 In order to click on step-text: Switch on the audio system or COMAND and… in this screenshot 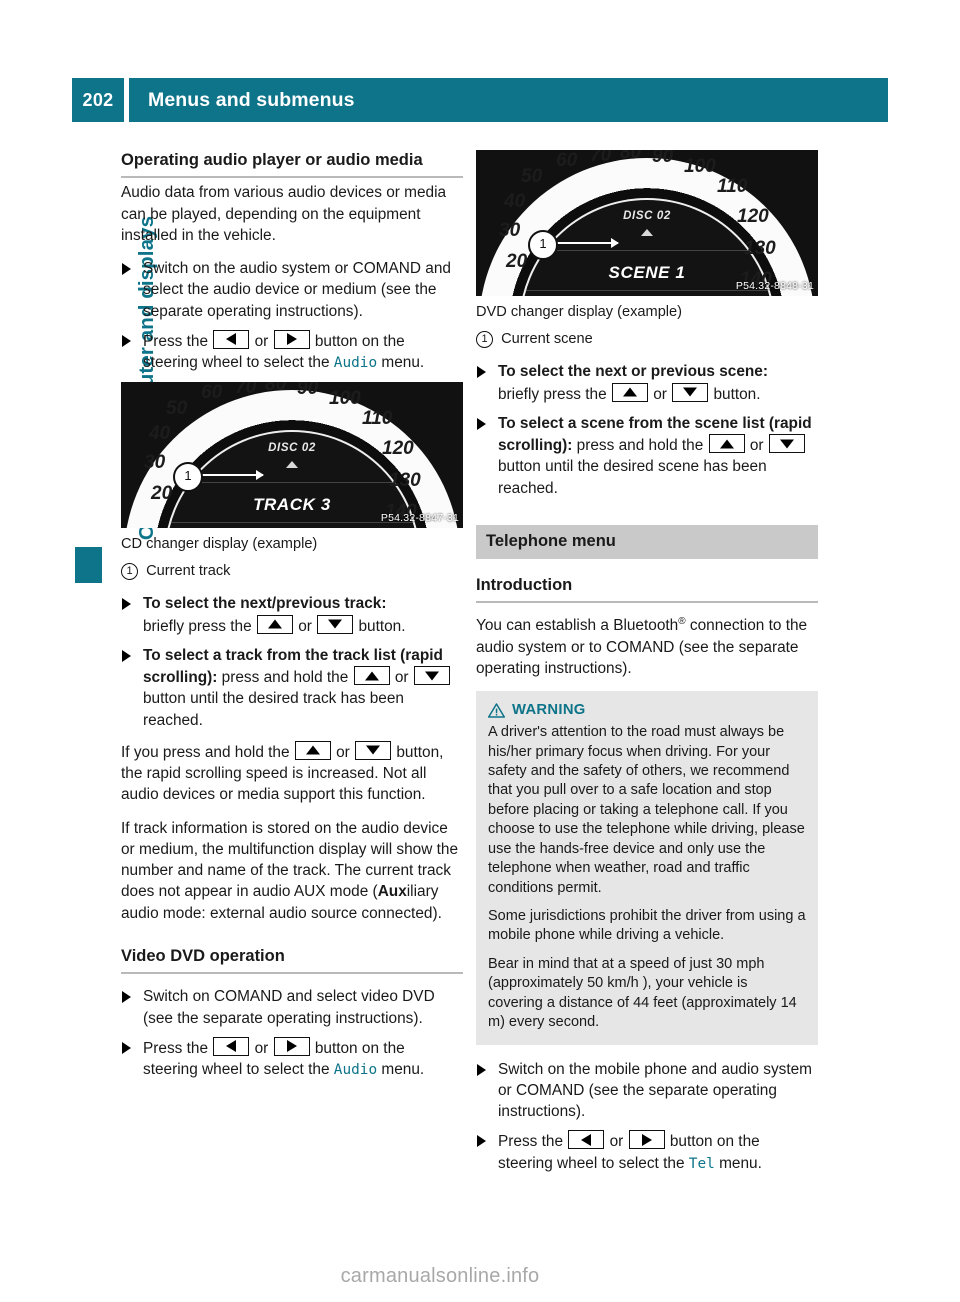, I will do `click(297, 290)`.